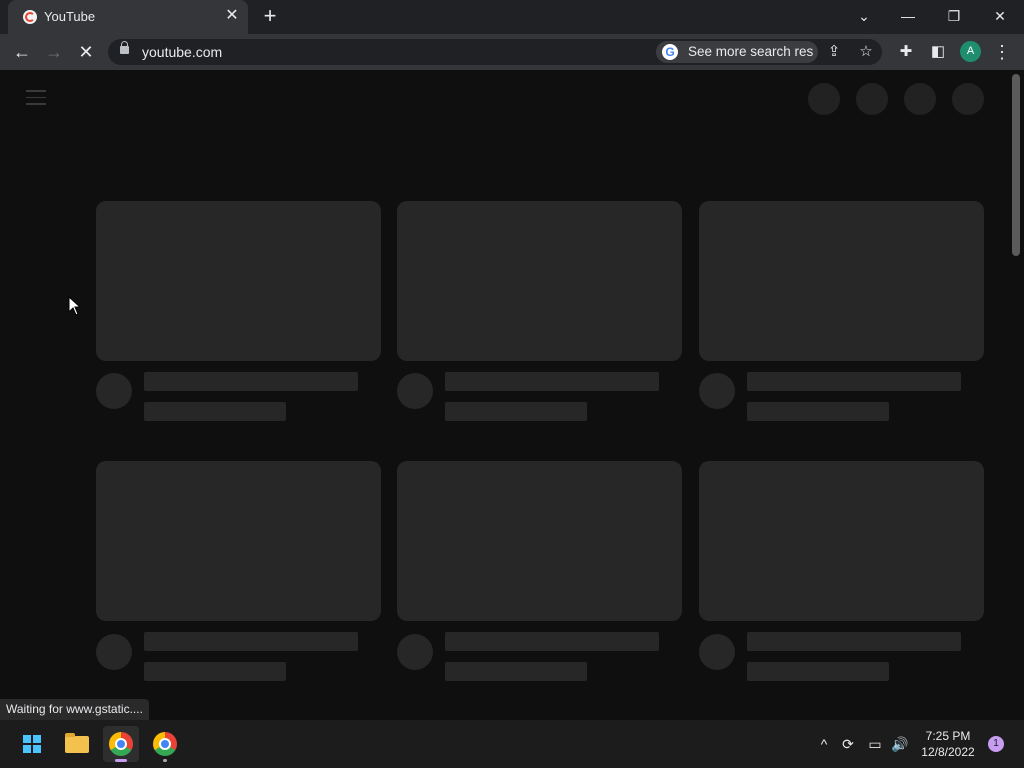 The width and height of the screenshot is (1024, 768). I want to click on tab-close-button: ✕, so click(232, 16).